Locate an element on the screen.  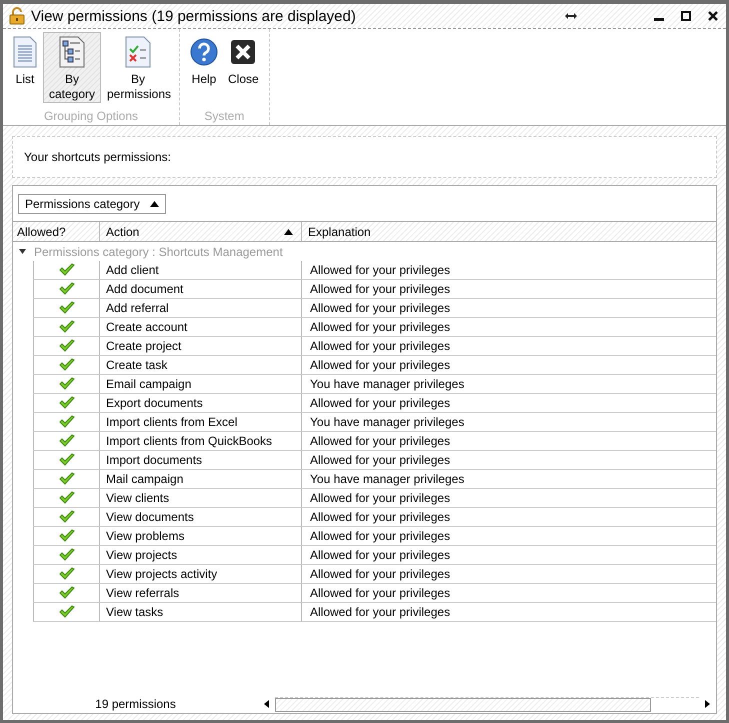
table-cell: View clients is located at coordinates (201, 498).